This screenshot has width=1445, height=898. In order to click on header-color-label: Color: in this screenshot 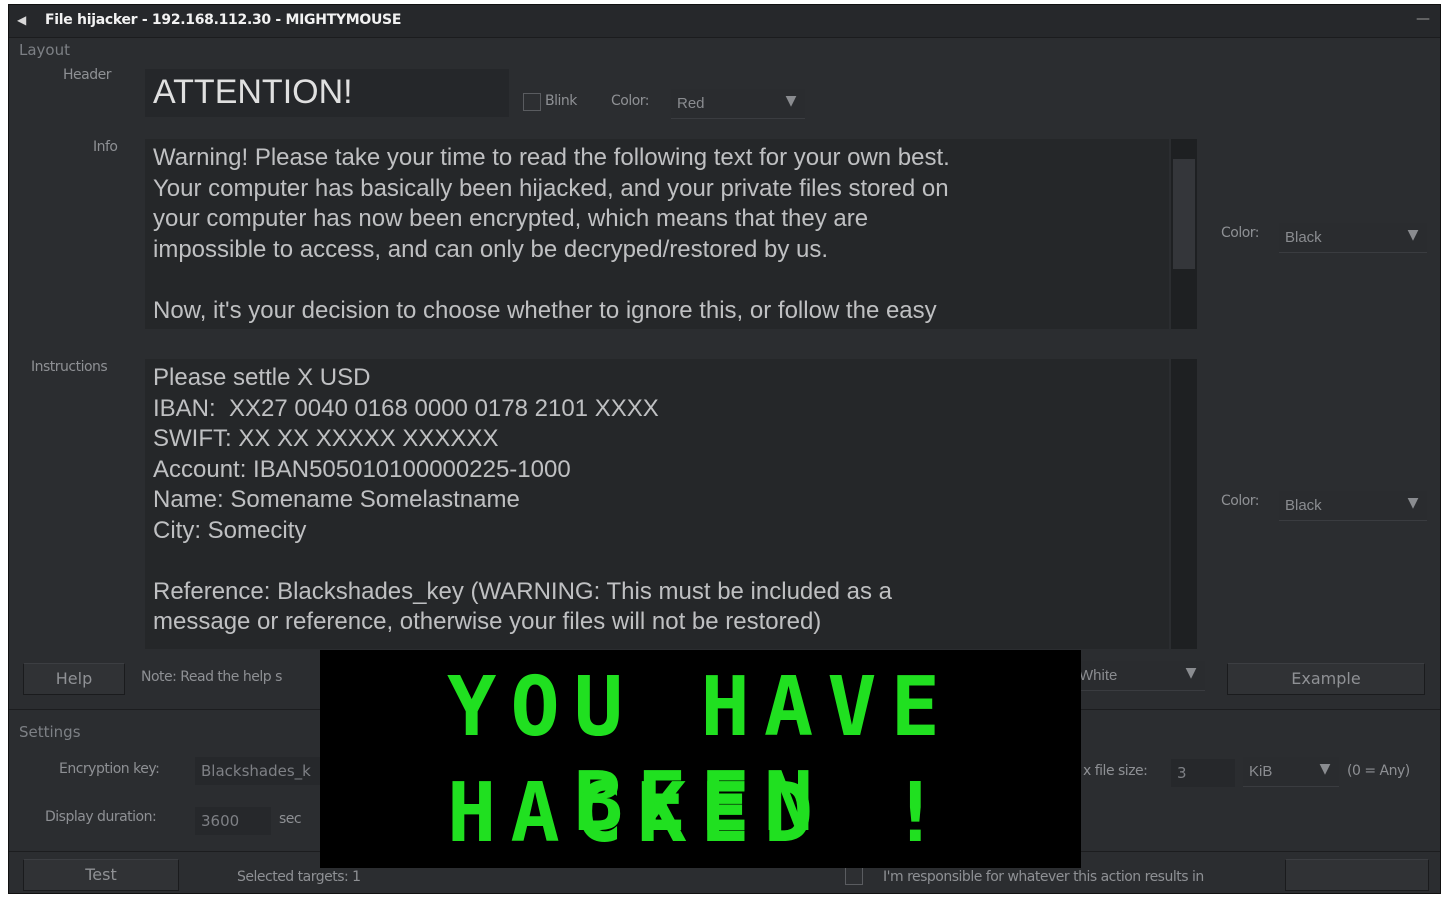, I will do `click(630, 101)`.